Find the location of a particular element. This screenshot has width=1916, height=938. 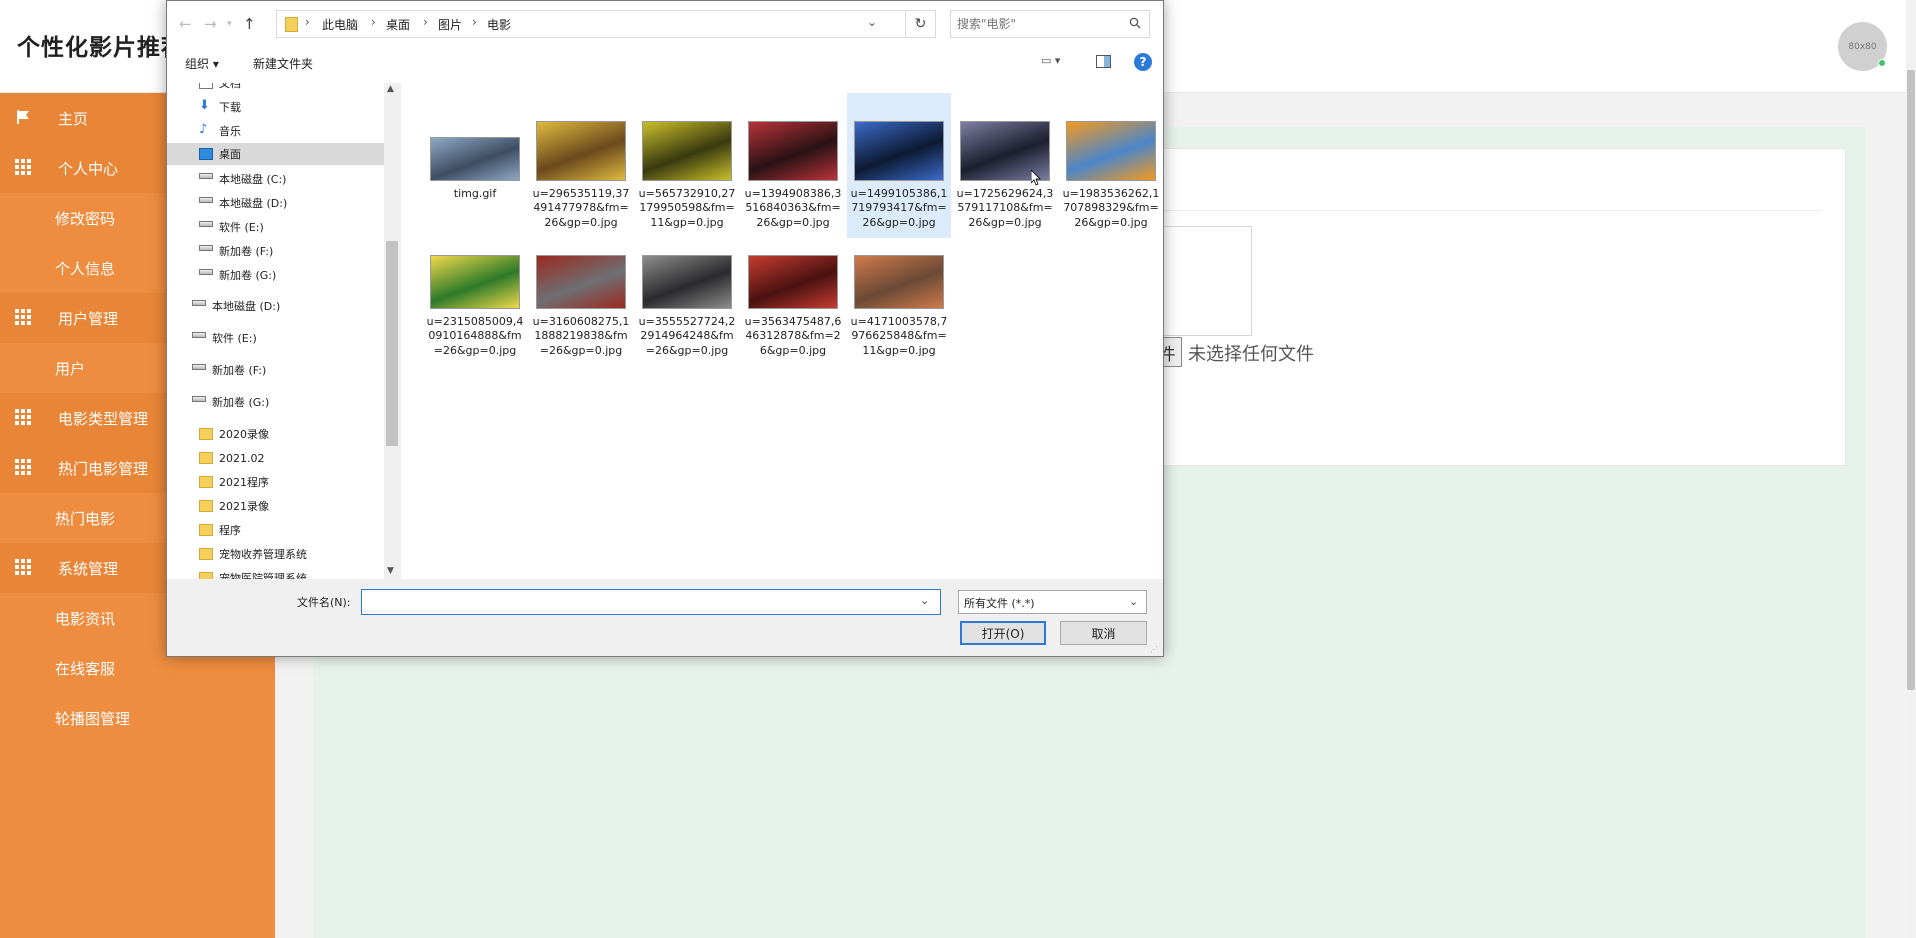

sidebar-item-label: 轮播图管理 is located at coordinates (93, 718).